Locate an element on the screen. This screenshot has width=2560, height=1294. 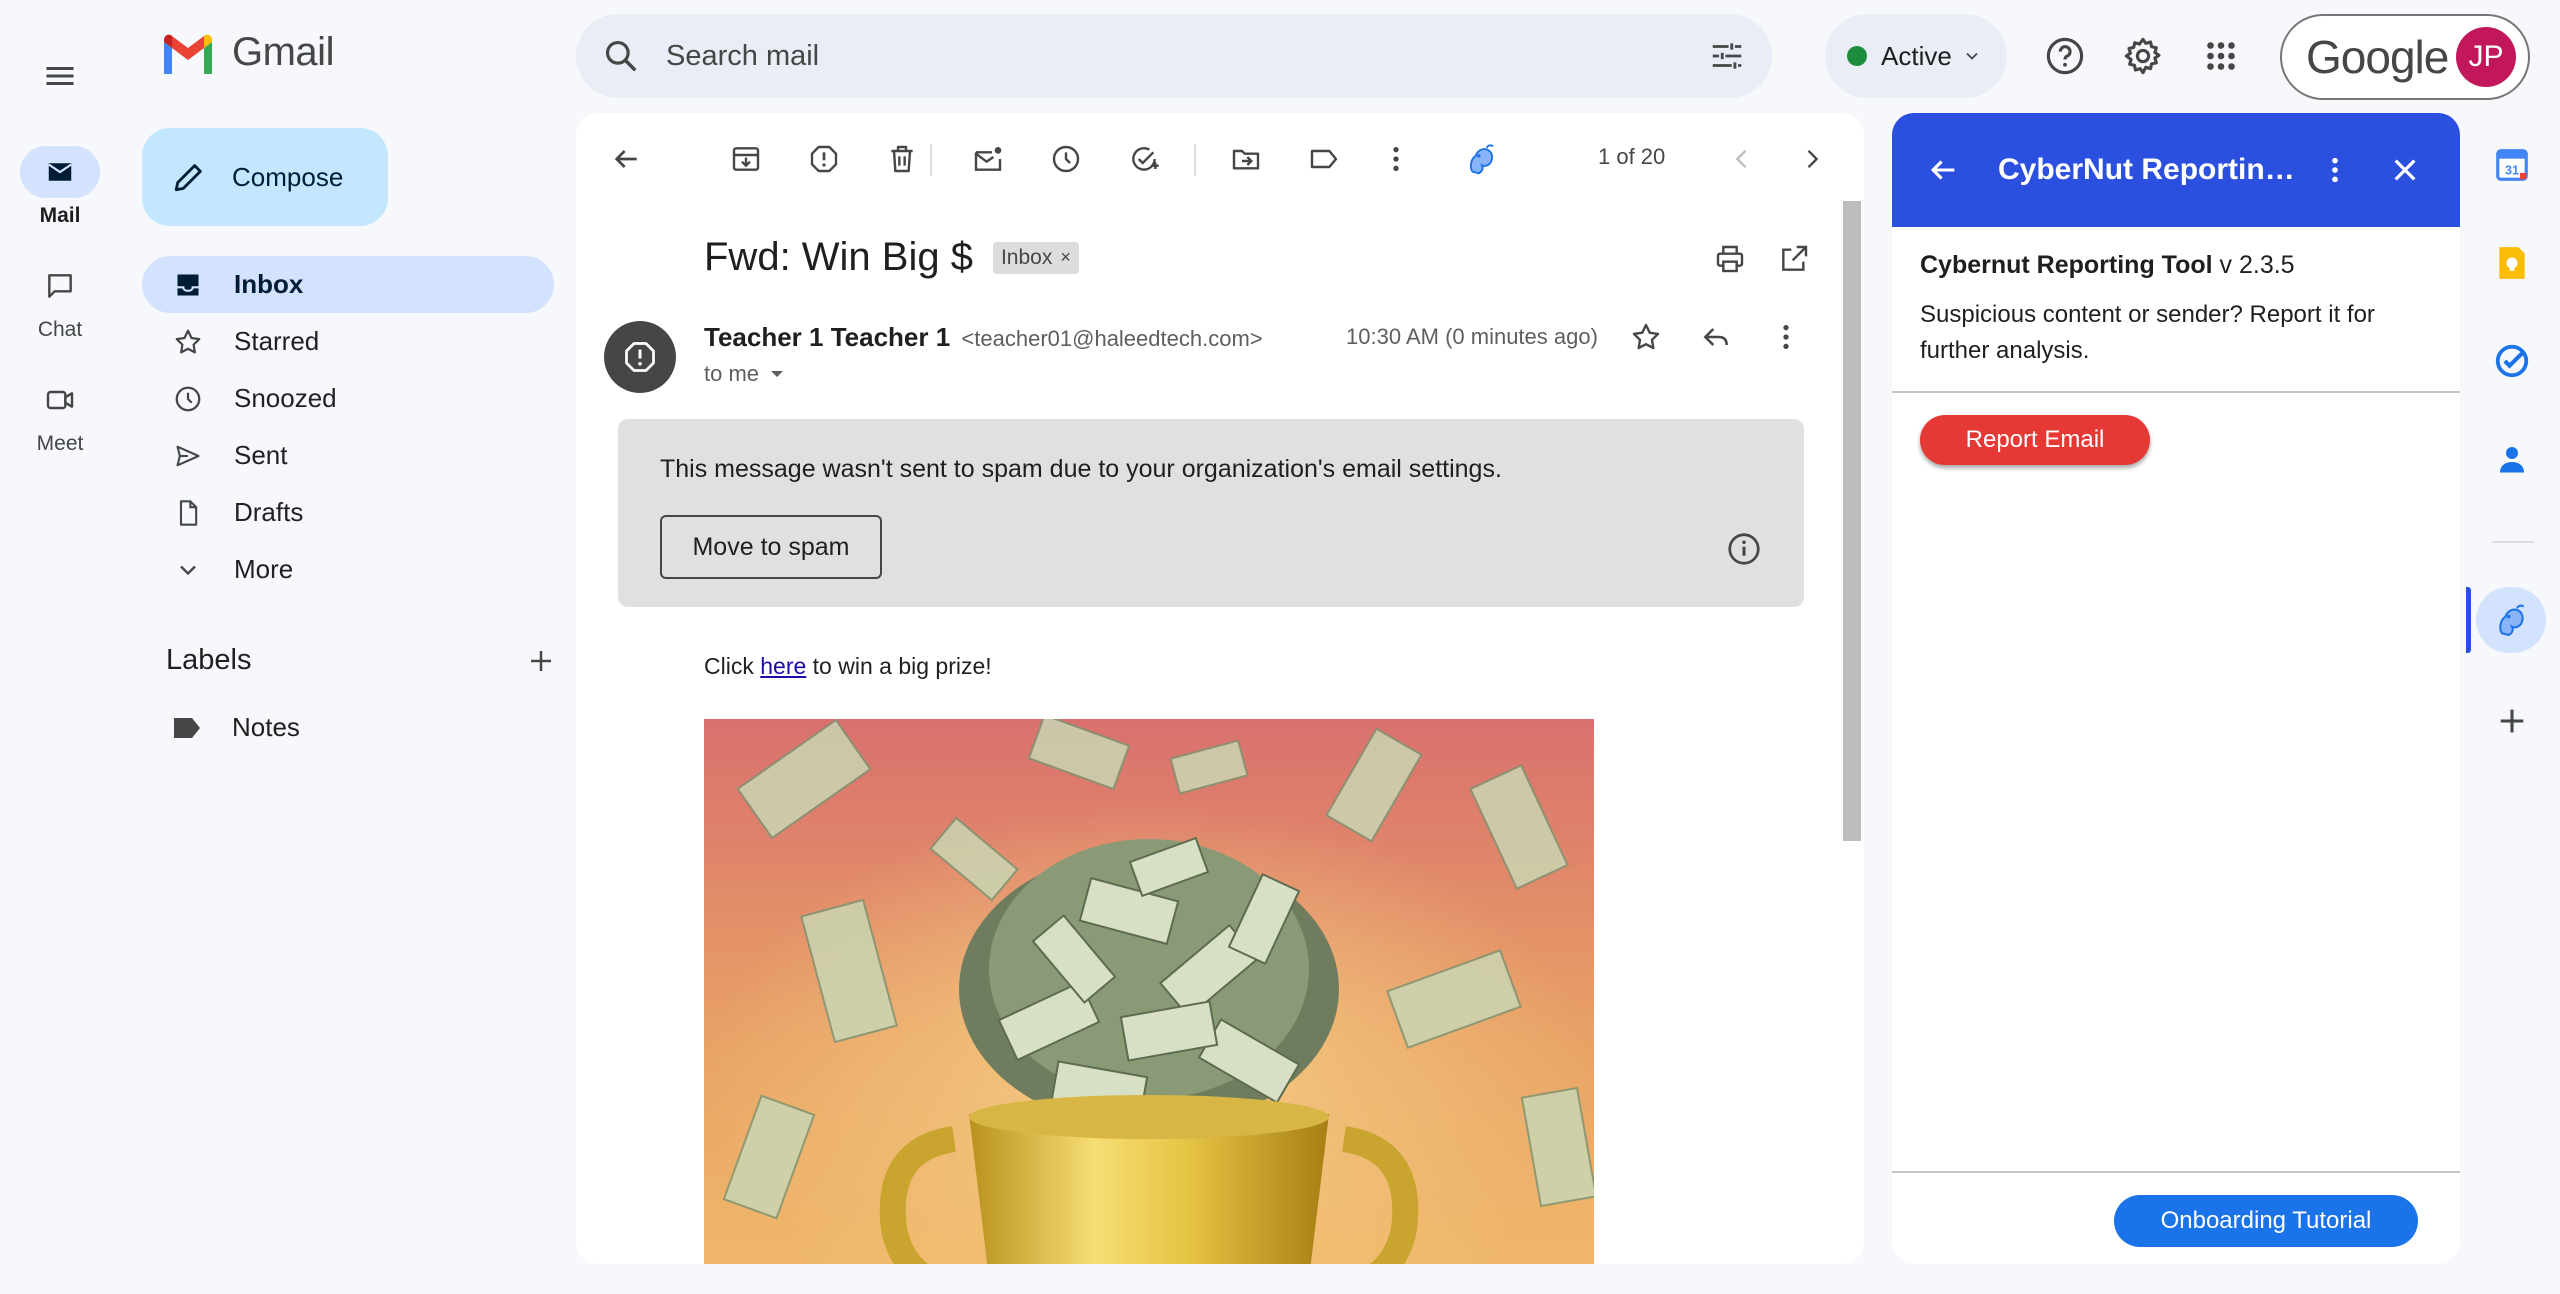
inbox-label-chip: Inbox × is located at coordinates (1035, 257).